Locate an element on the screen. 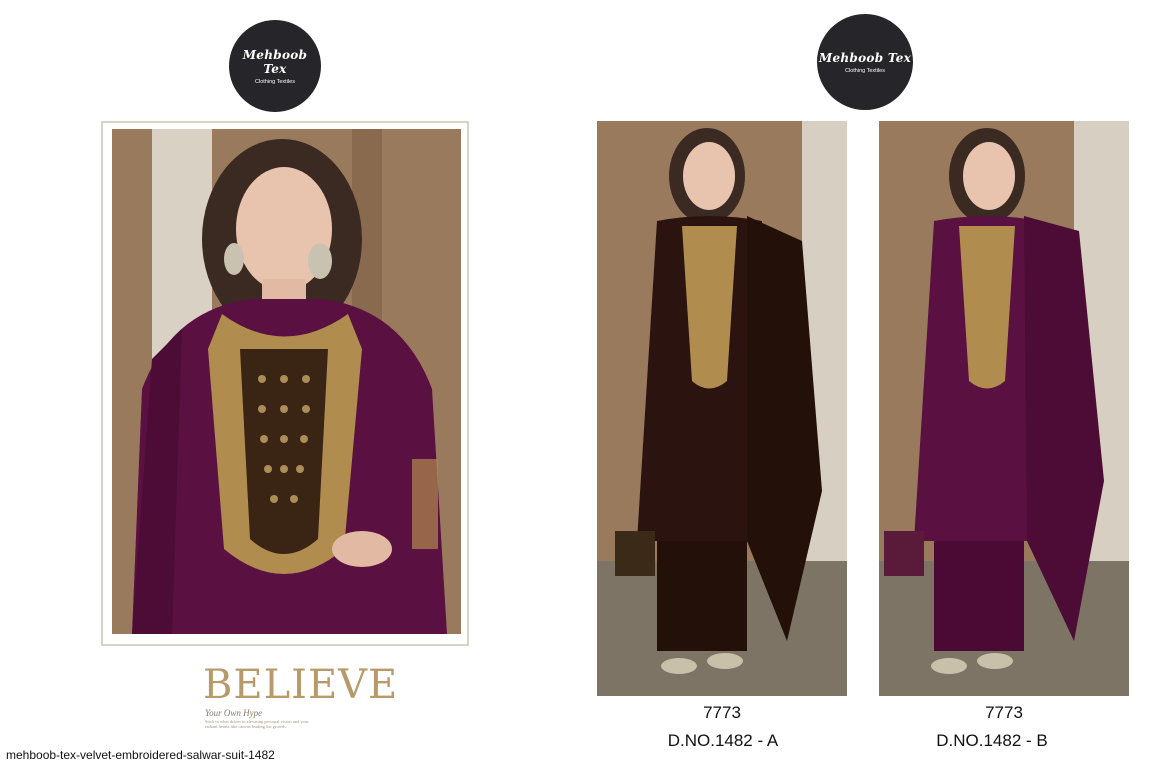 Image resolution: width=1152 pixels, height=768 pixels. brand-logo-left: Mehboob Tex Clothing Textiles is located at coordinates (275, 66).